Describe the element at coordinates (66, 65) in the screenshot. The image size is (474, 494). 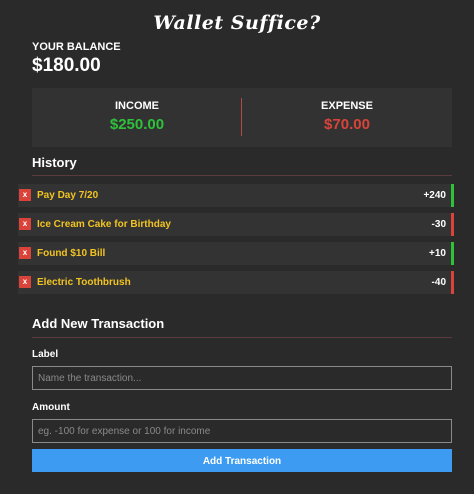
I see `balance-value: $180.00` at that location.